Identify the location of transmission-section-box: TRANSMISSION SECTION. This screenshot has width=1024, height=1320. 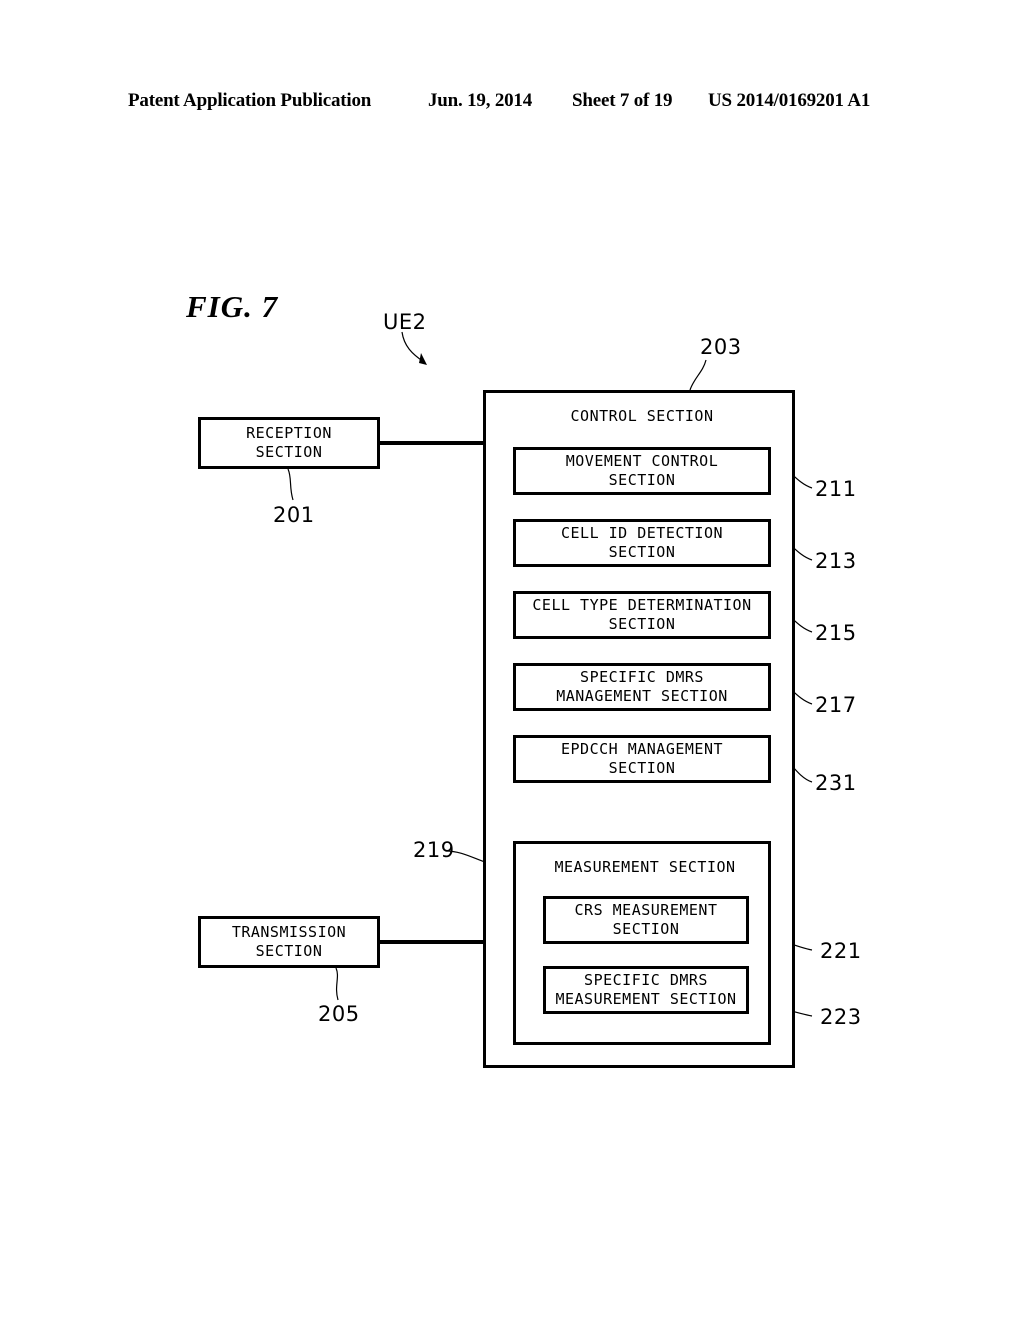
(289, 942).